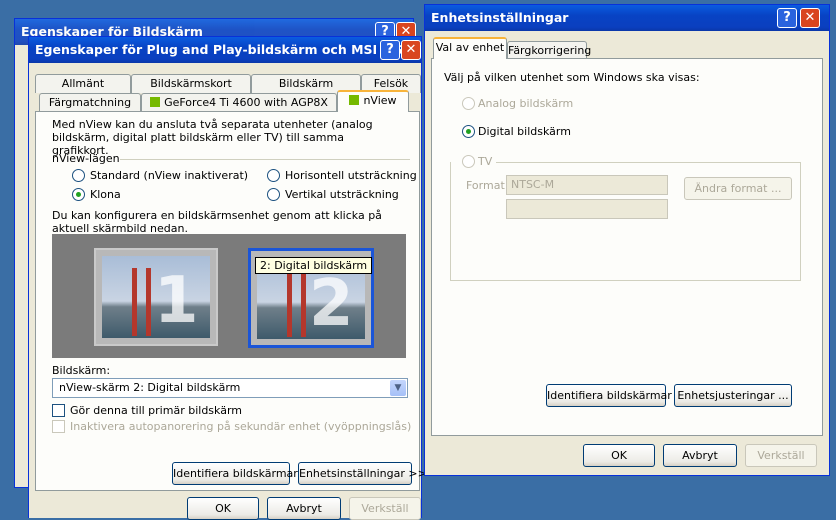  I want to click on analog-radio, so click(468, 103).